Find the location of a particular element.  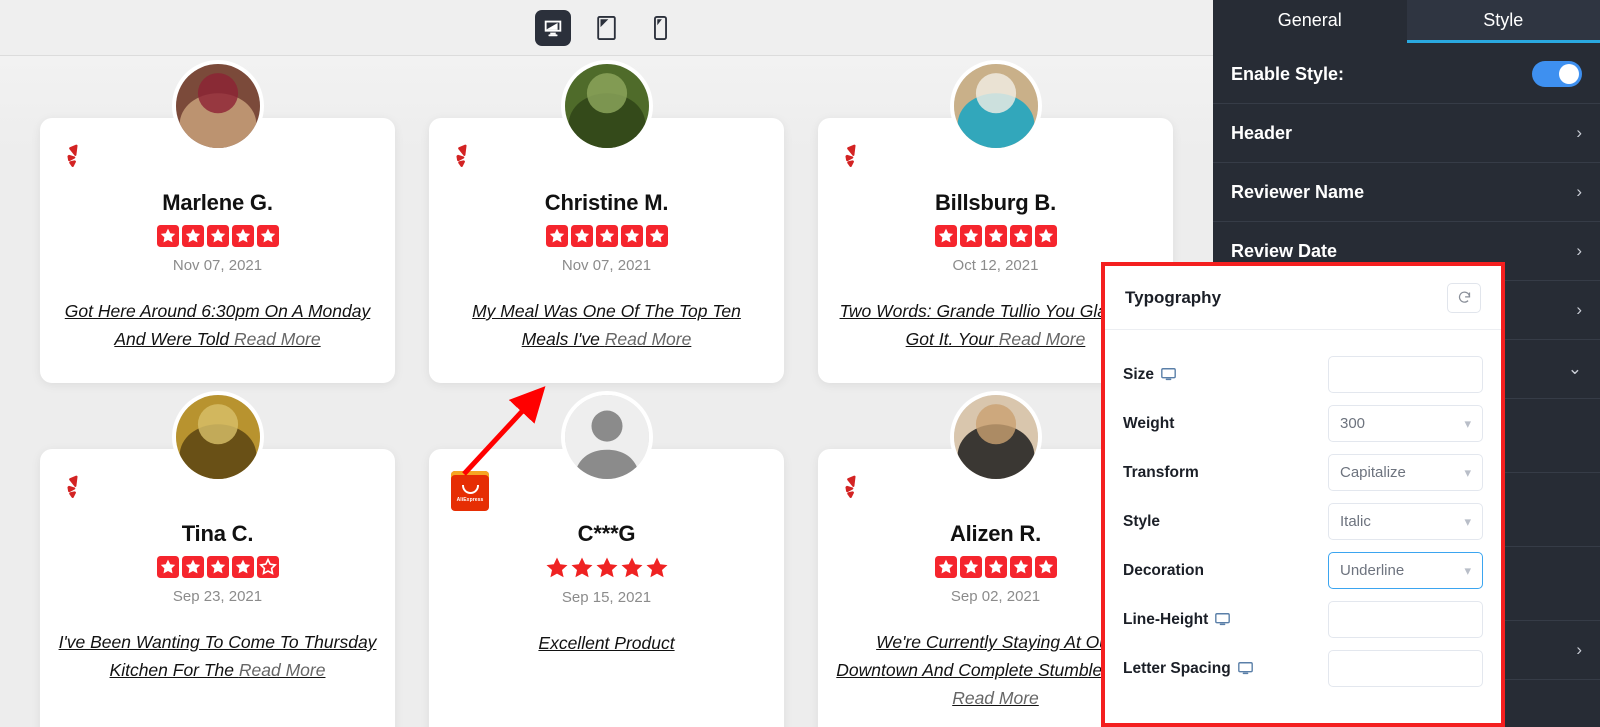

typography-field-row: Weight 300 ▾ is located at coordinates (1303, 423).